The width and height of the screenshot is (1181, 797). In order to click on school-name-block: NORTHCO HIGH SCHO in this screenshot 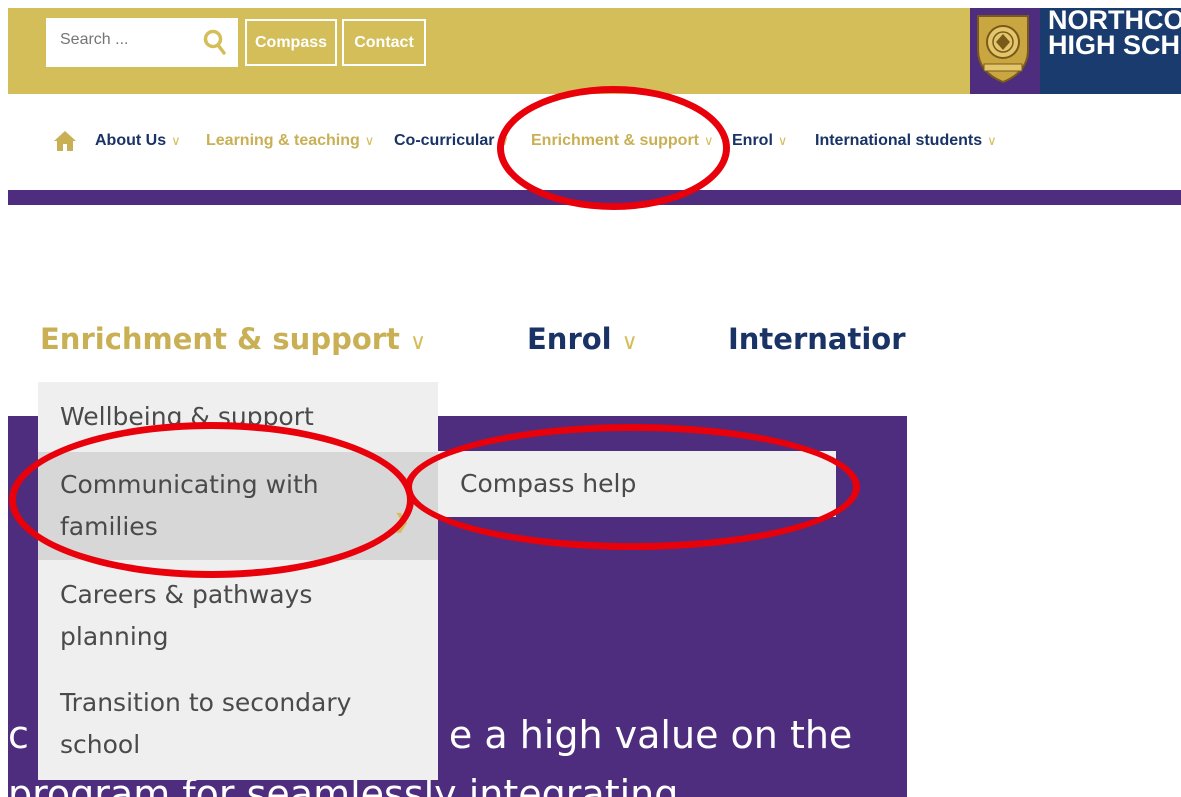, I will do `click(1110, 51)`.